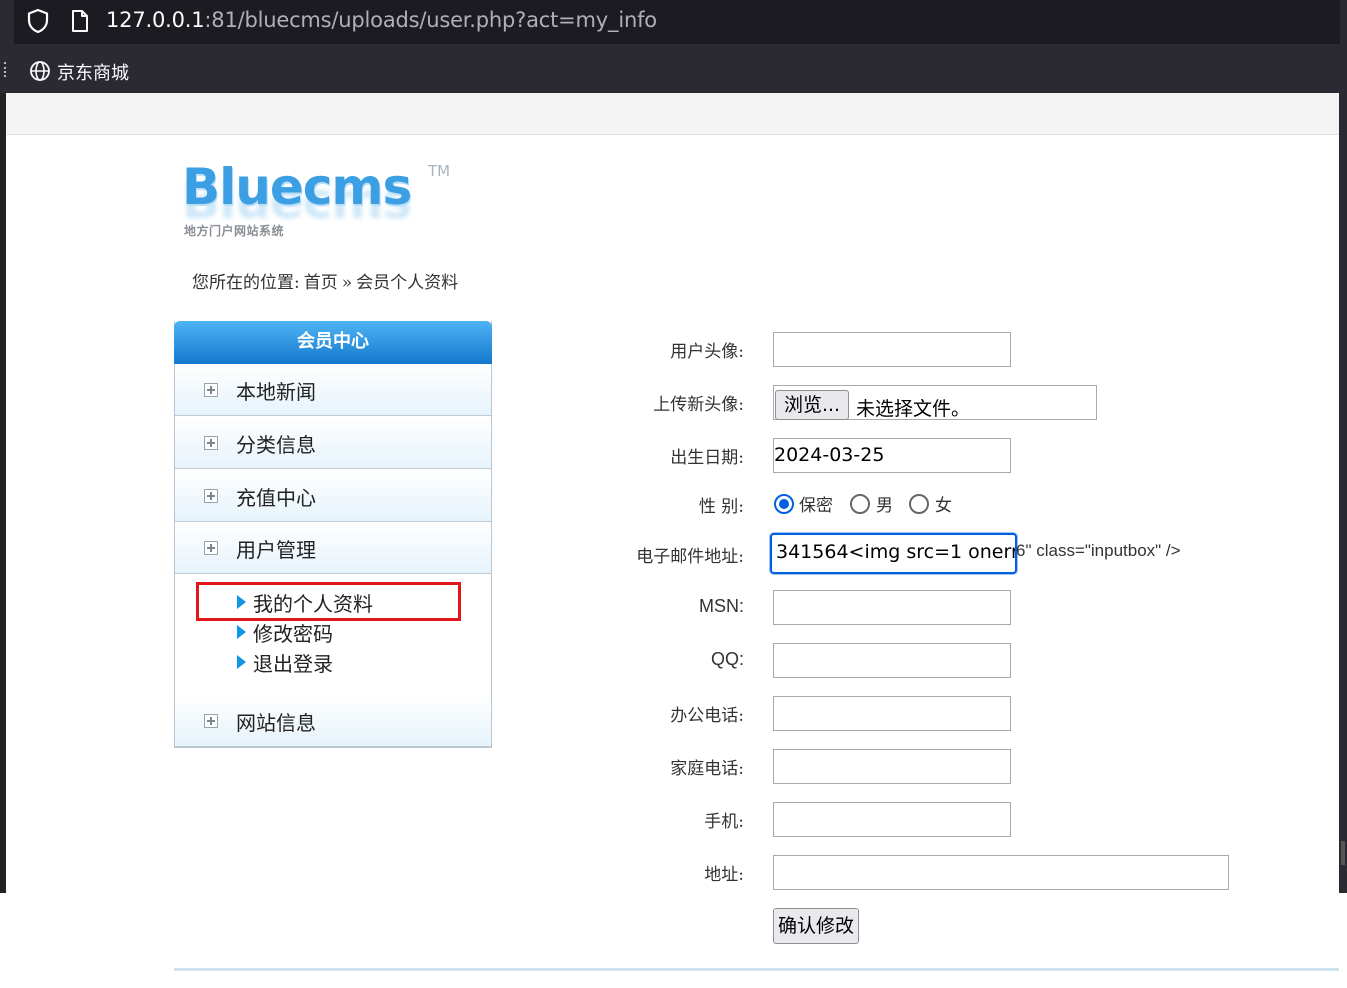 The image size is (1347, 988). Describe the element at coordinates (234, 231) in the screenshot. I see `logo-subtitle: 地方门户网站系统` at that location.